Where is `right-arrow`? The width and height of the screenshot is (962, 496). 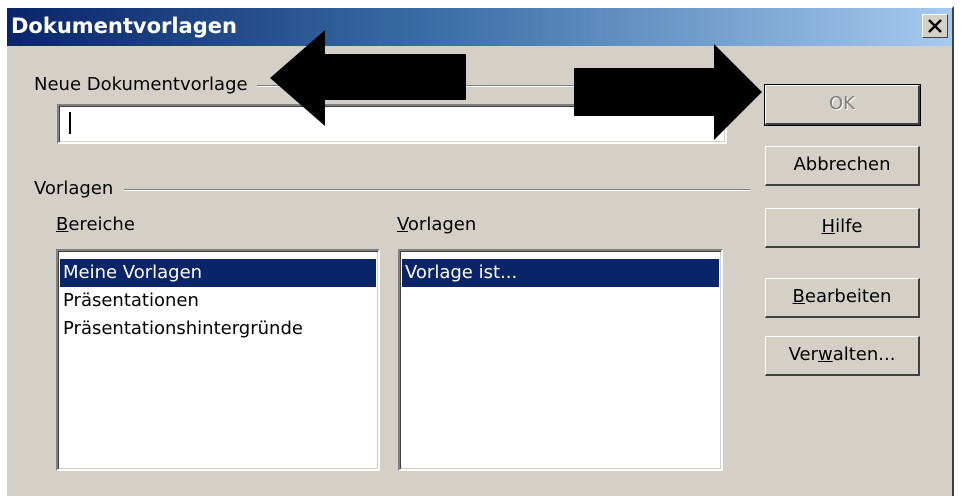
right-arrow is located at coordinates (668, 92).